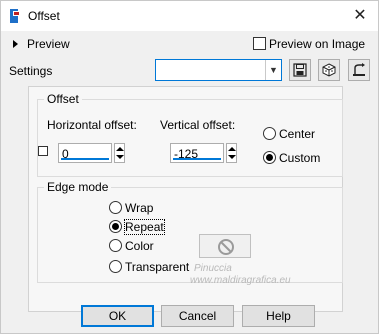  I want to click on offset-group-title: Offset, so click(63, 99).